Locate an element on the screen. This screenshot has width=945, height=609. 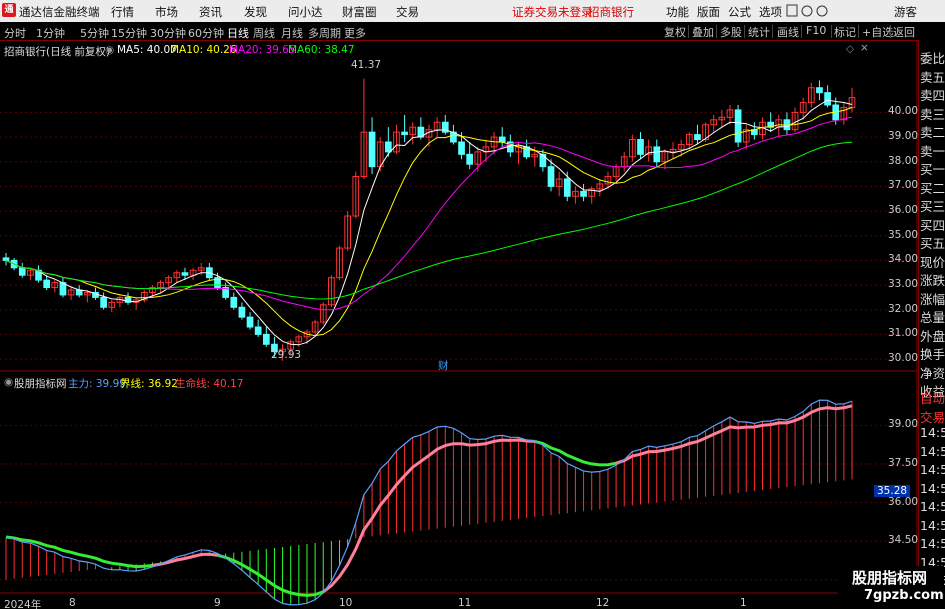
side-panel-item: 自动 is located at coordinates (932, 397).